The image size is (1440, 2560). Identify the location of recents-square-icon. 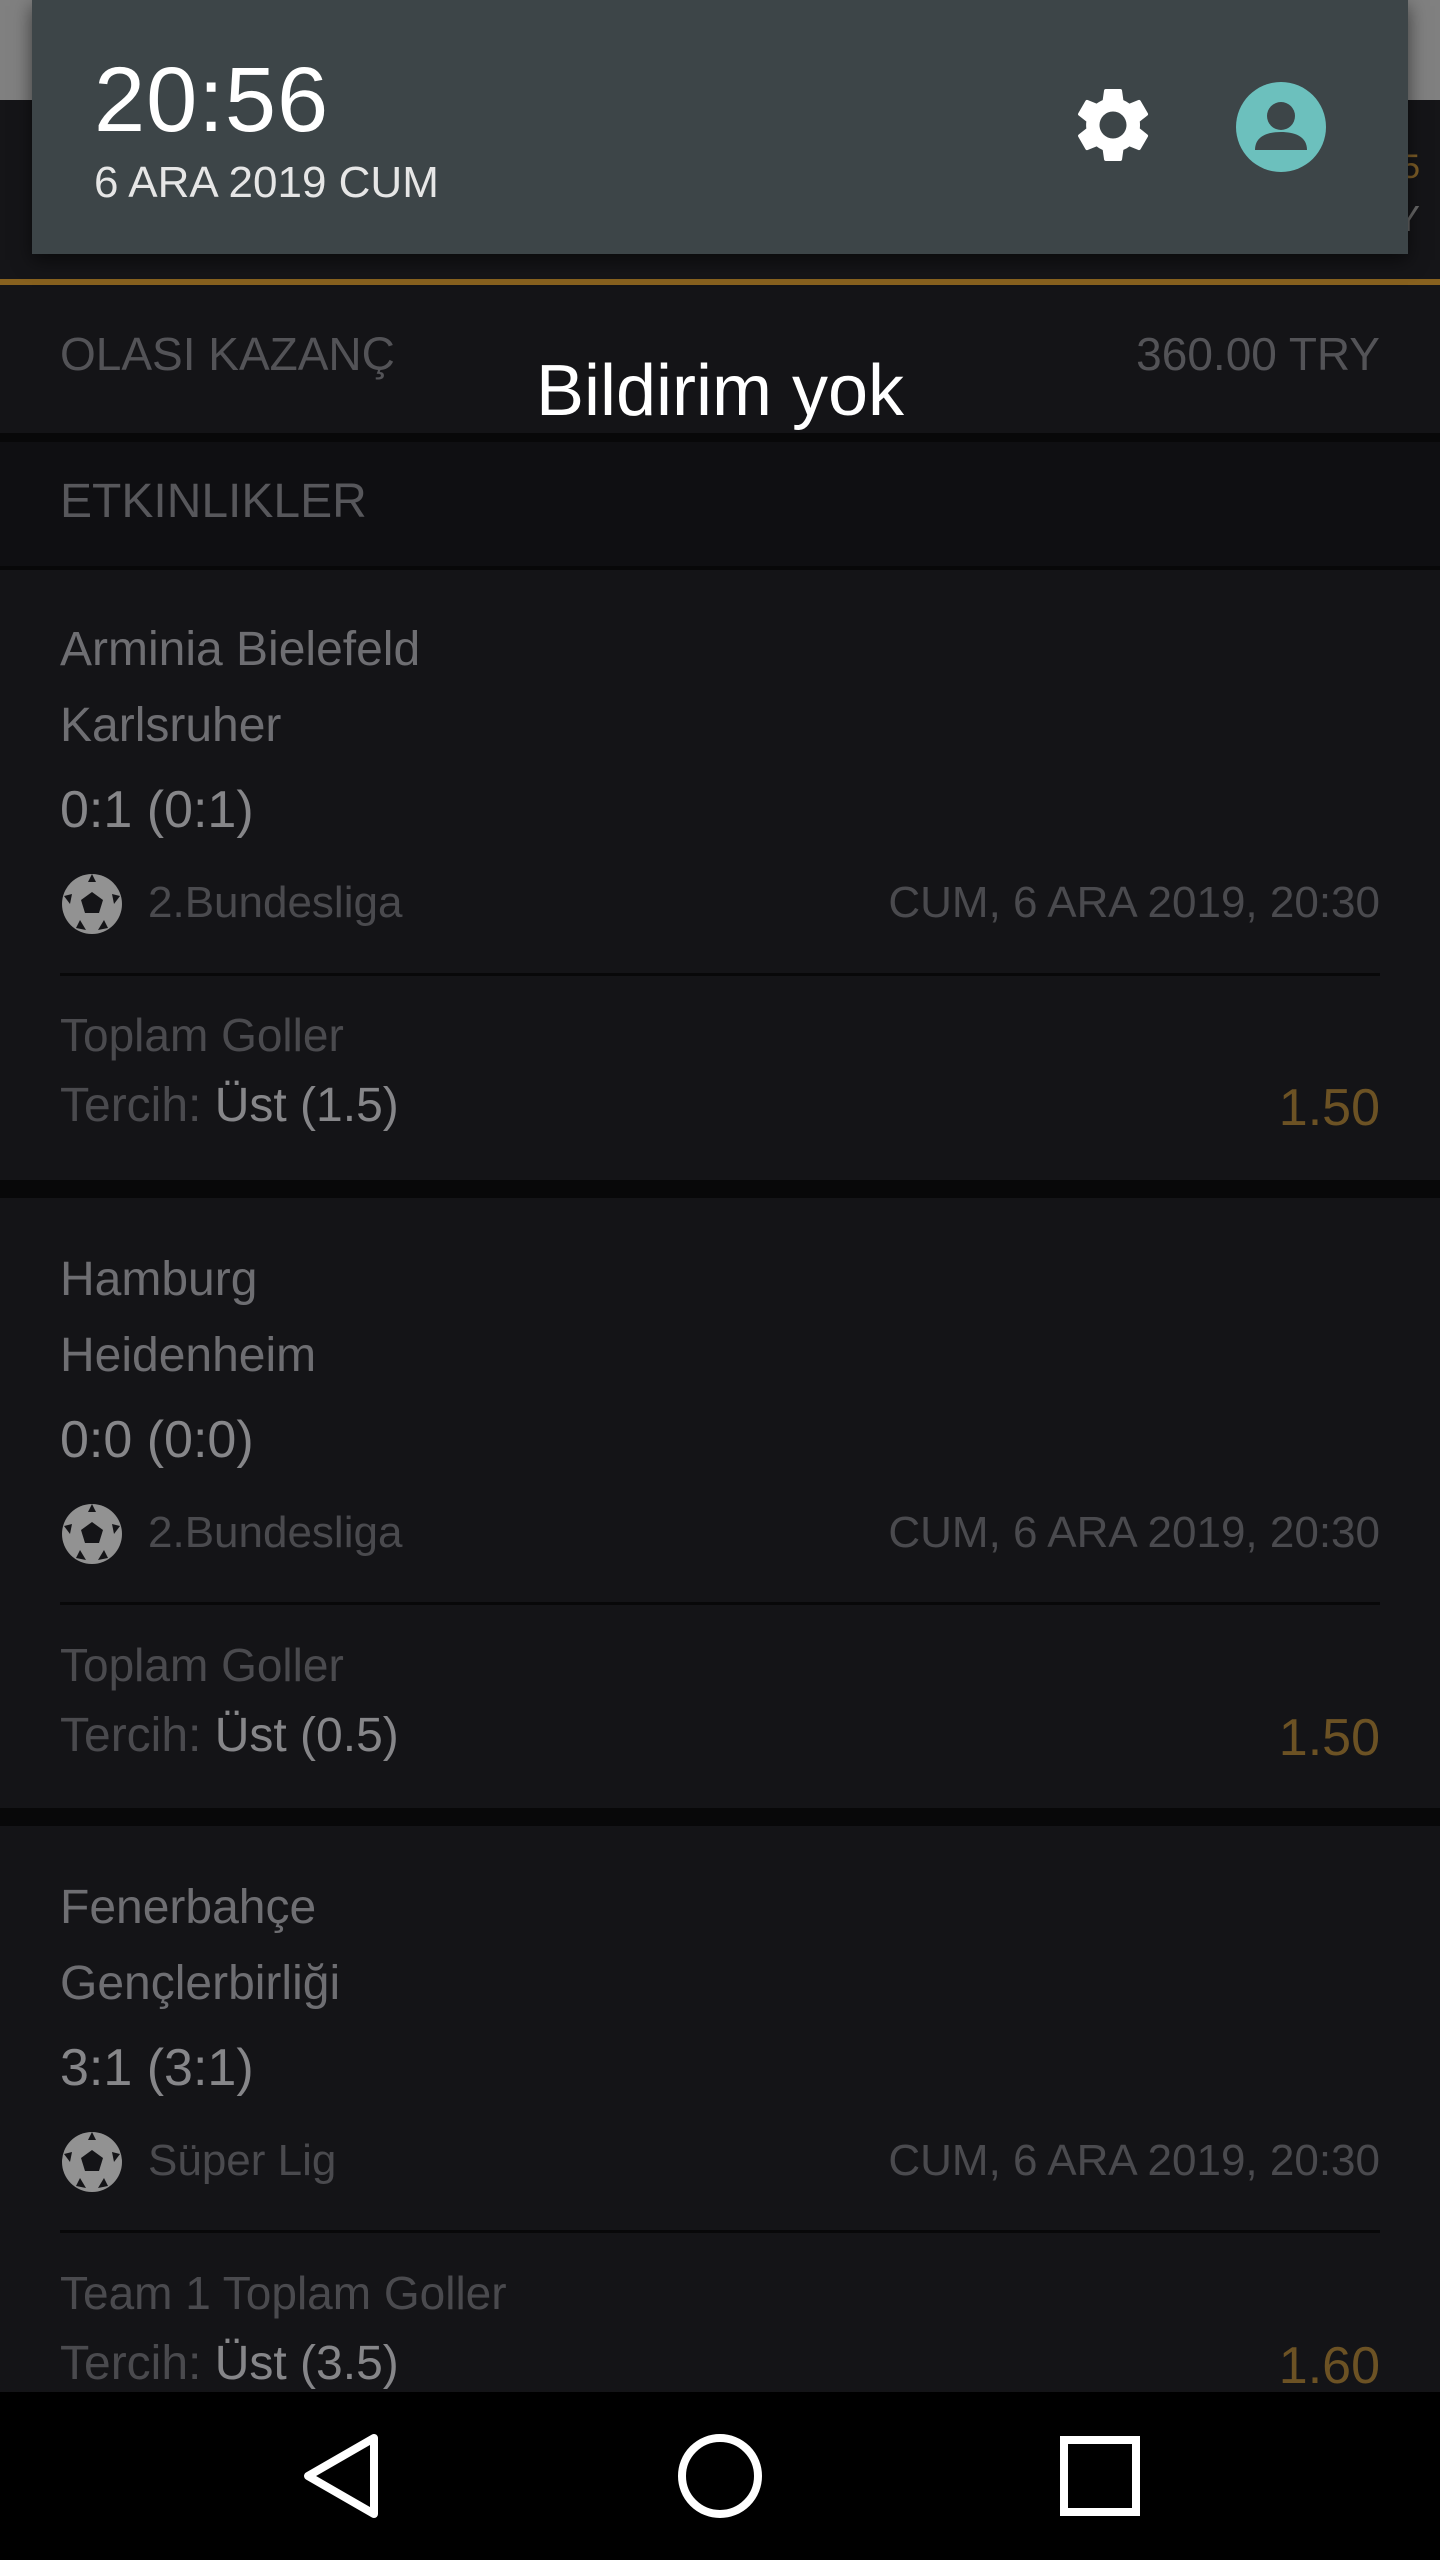
(1100, 2476).